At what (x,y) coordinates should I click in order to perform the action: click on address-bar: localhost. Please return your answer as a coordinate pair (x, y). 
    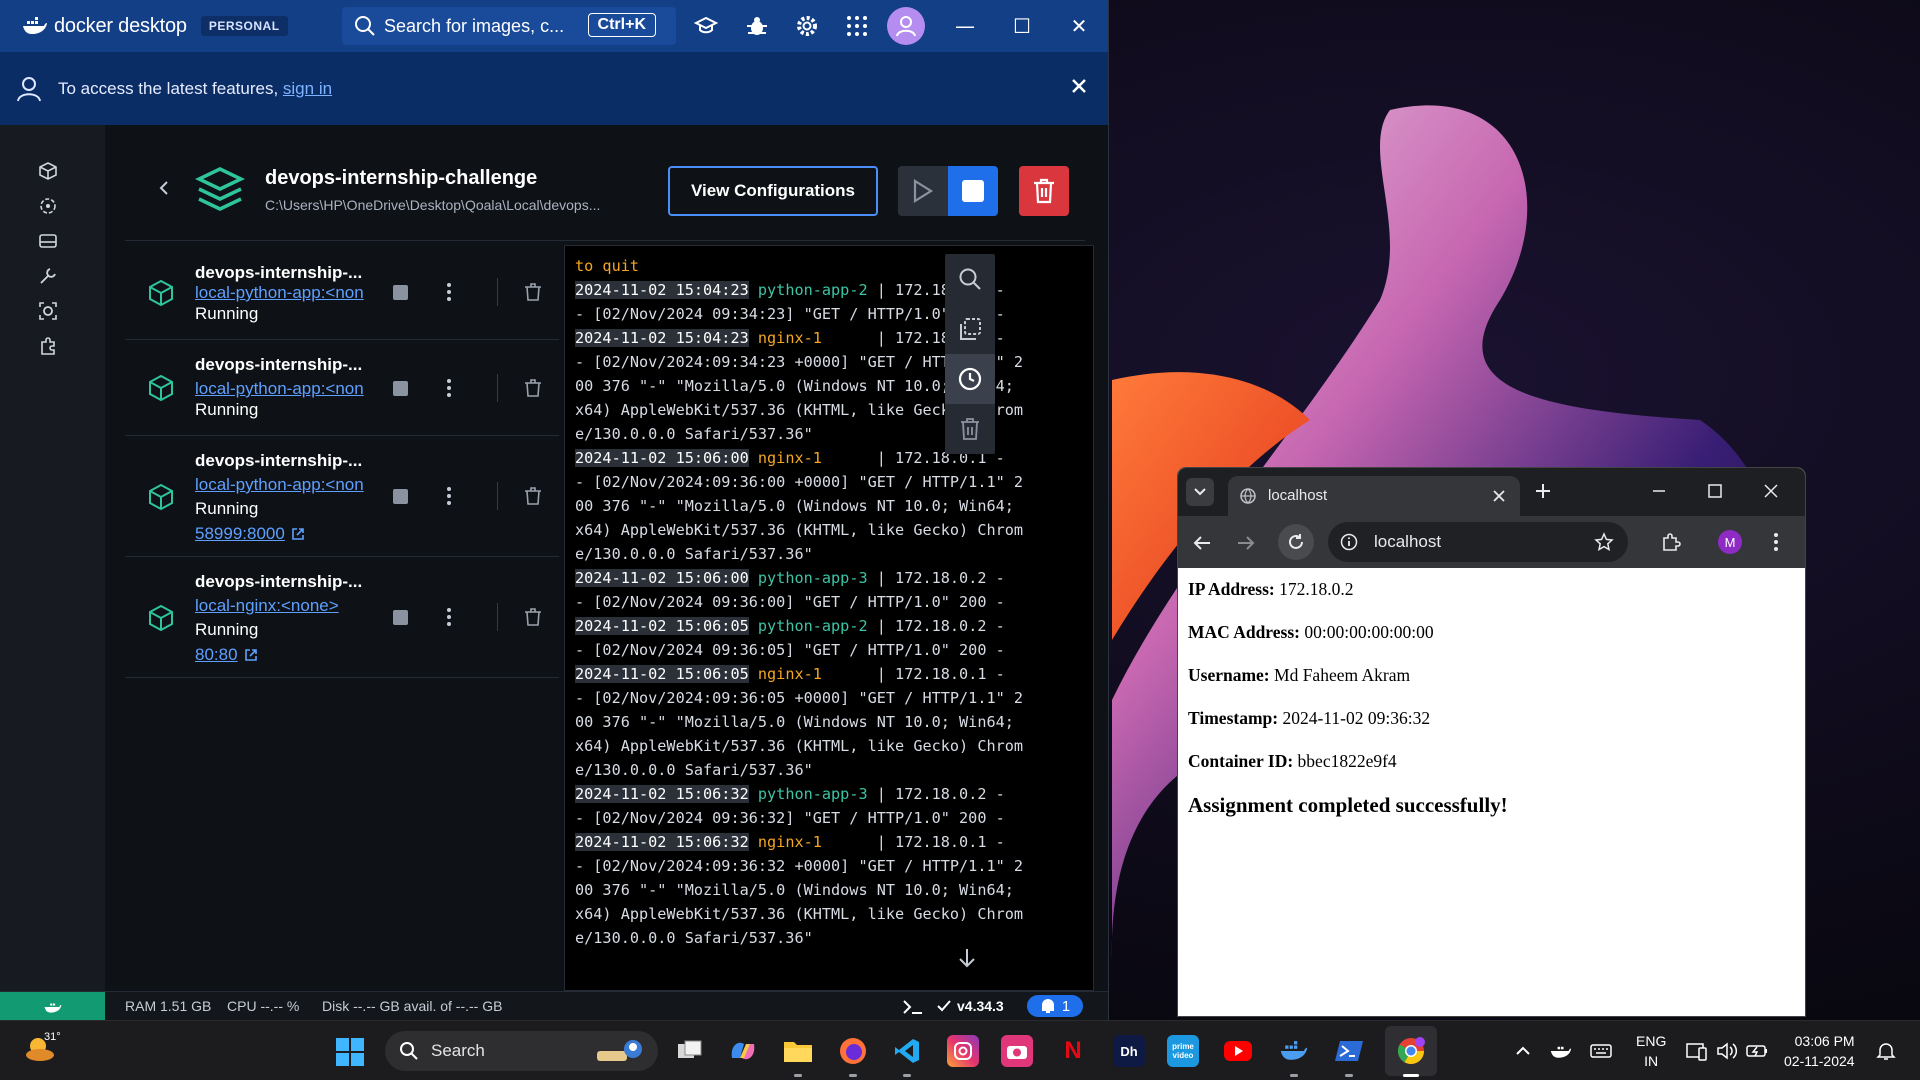
    Looking at the image, I should click on (1478, 542).